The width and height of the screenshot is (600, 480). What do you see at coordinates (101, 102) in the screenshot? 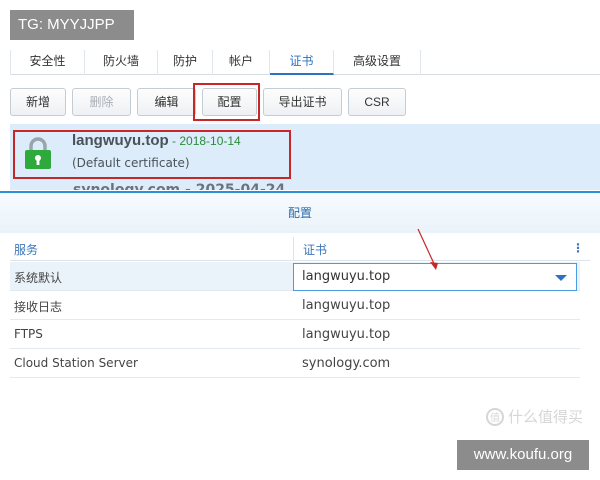
I see `delete-button: 删除` at bounding box center [101, 102].